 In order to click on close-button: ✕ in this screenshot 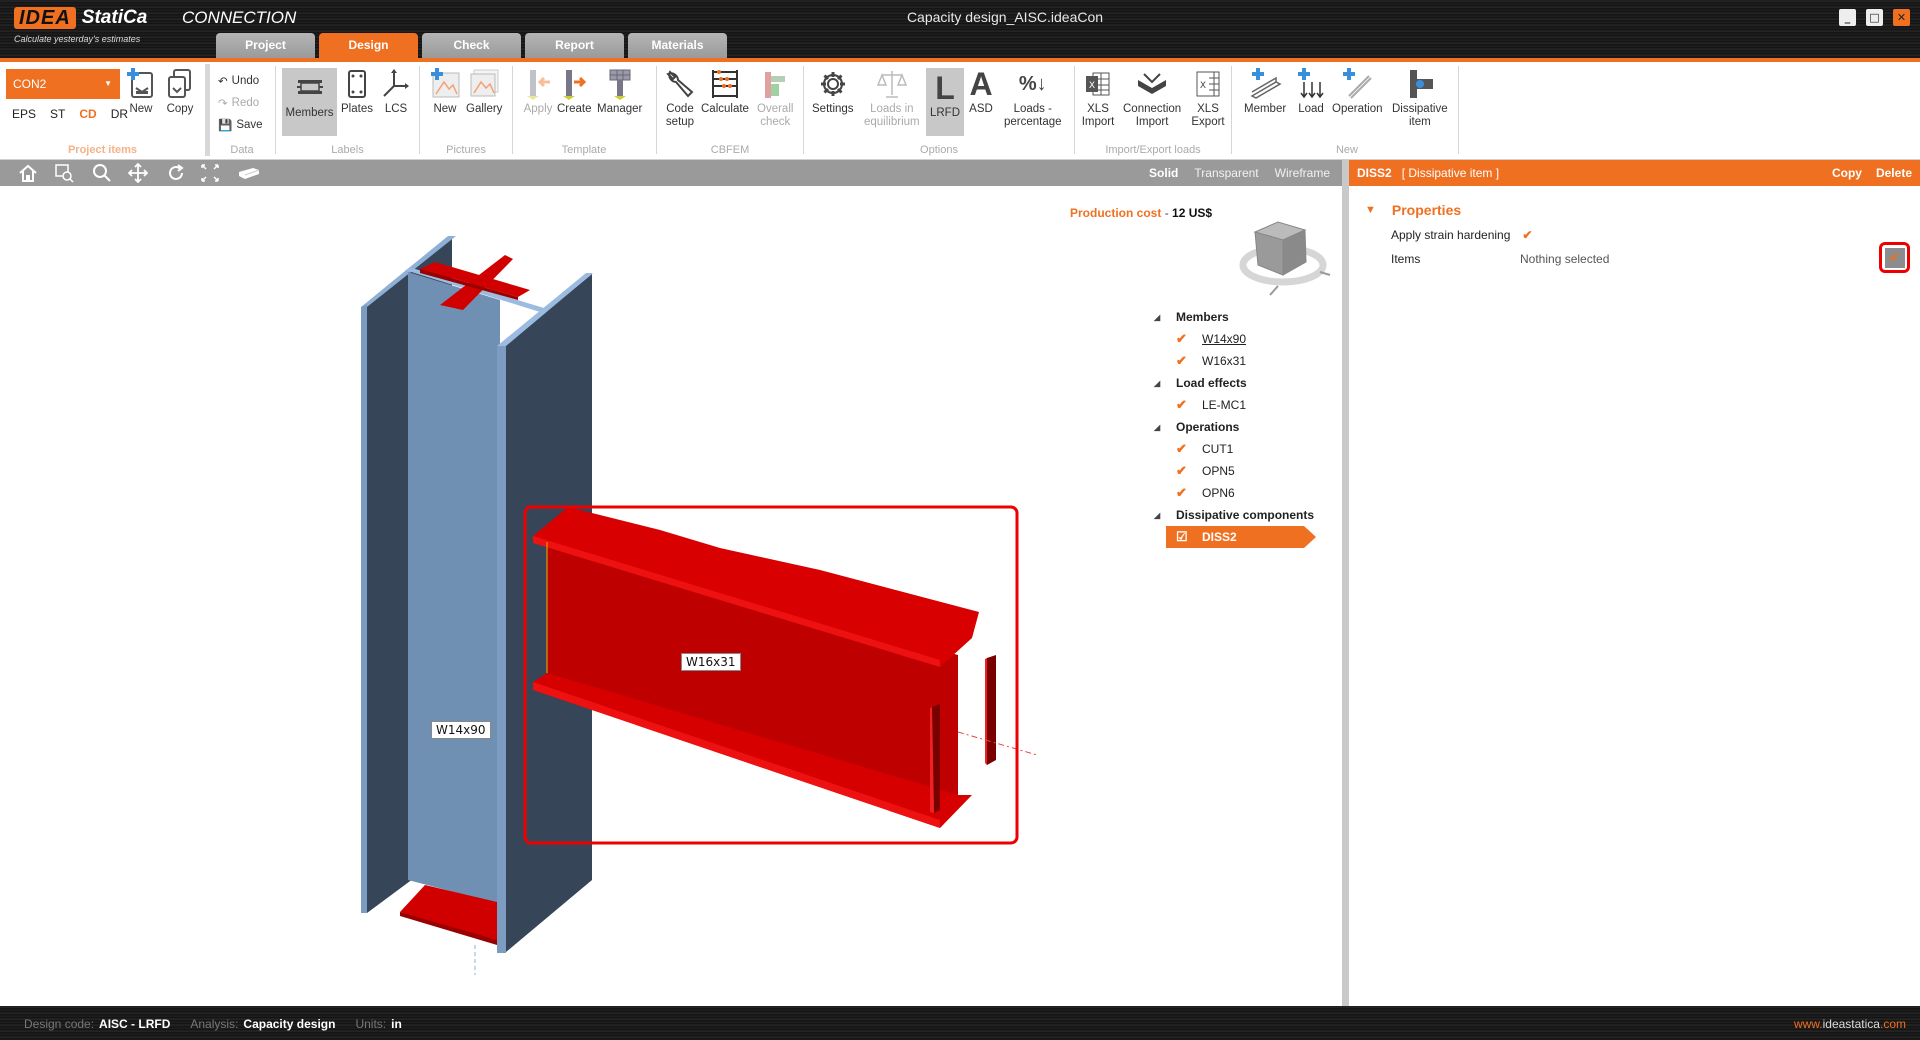, I will do `click(1901, 17)`.